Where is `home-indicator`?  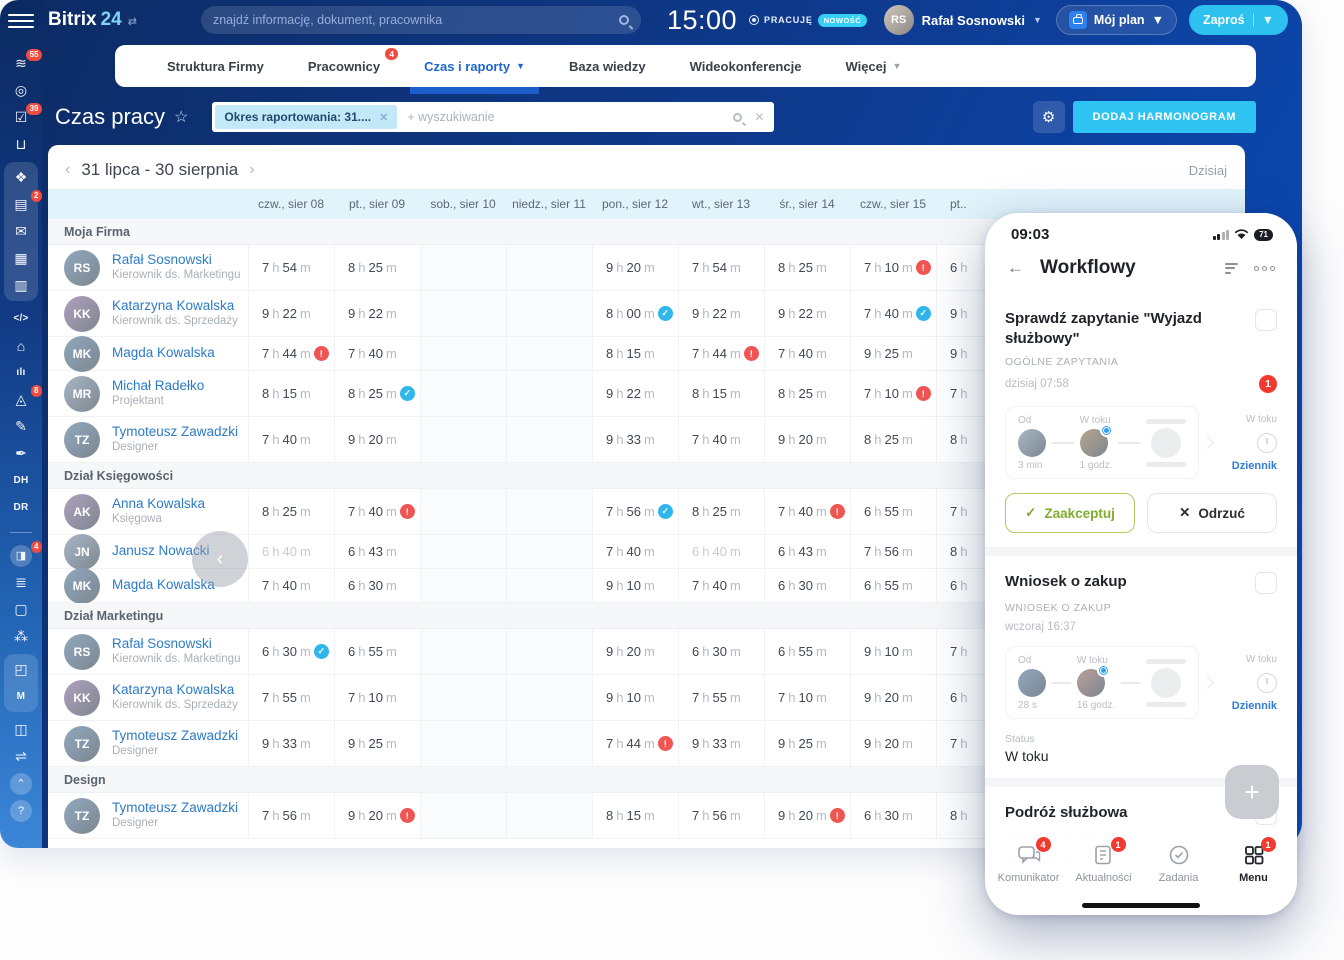 home-indicator is located at coordinates (1141, 905).